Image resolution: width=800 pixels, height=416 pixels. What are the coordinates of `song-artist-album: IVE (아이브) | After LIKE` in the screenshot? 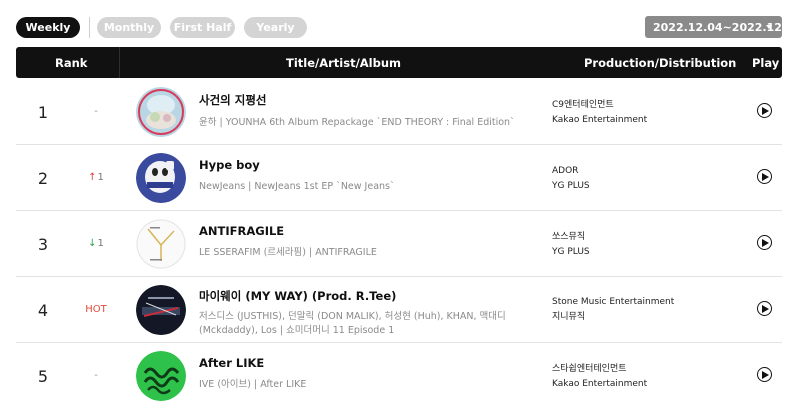 It's located at (253, 384).